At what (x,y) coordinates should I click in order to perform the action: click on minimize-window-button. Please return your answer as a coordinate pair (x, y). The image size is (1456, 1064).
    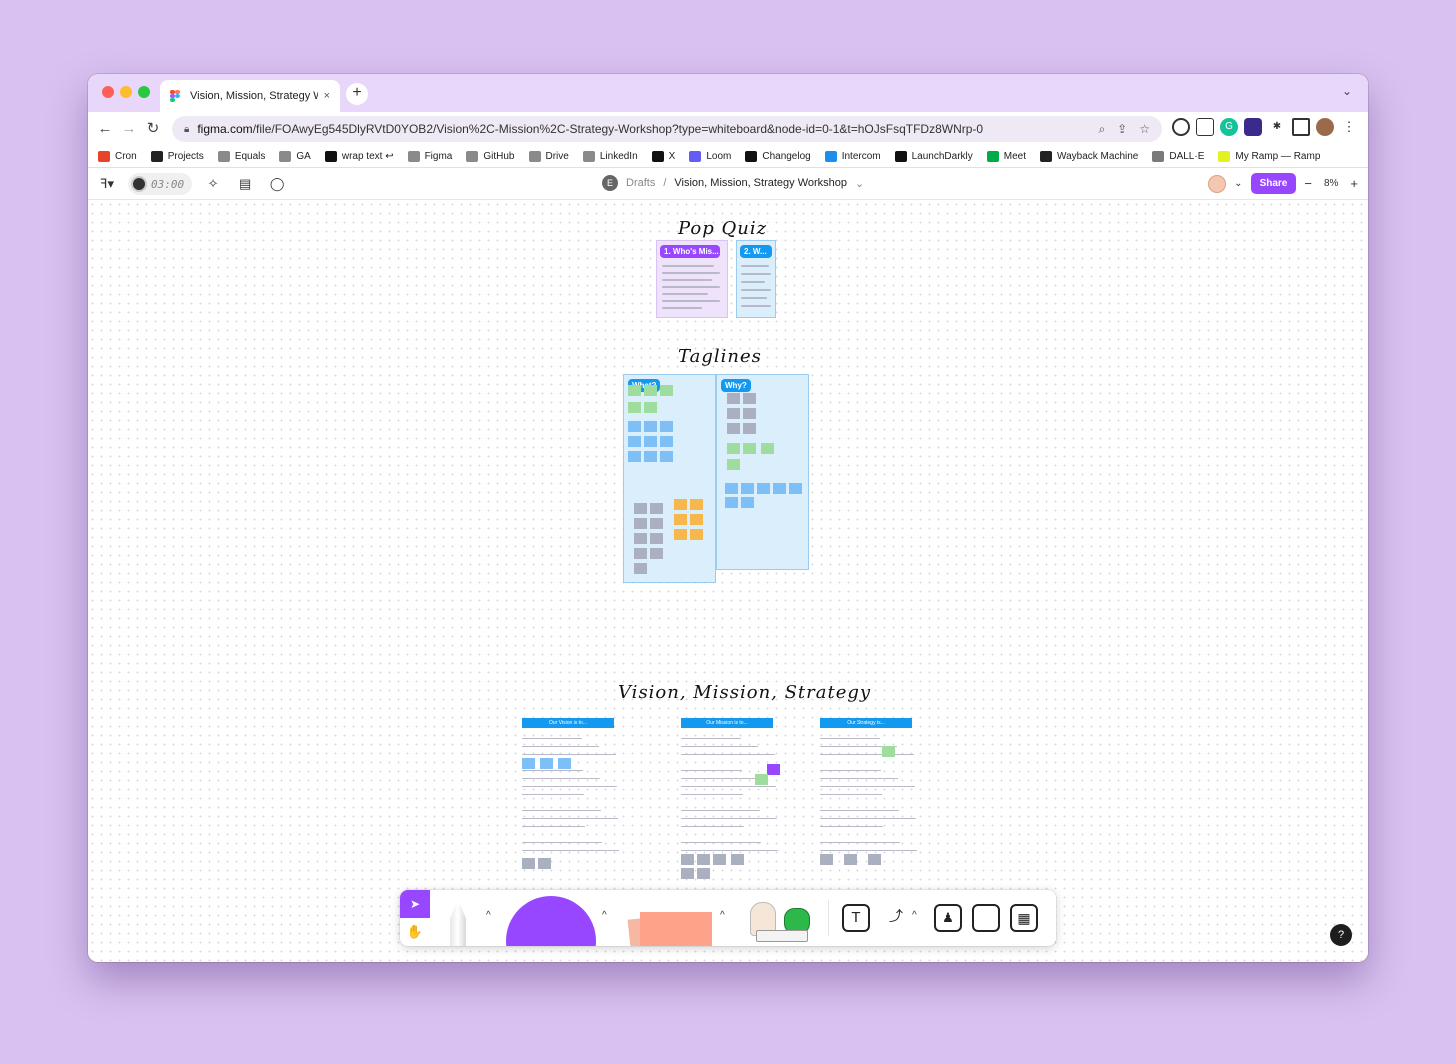
    Looking at the image, I should click on (126, 92).